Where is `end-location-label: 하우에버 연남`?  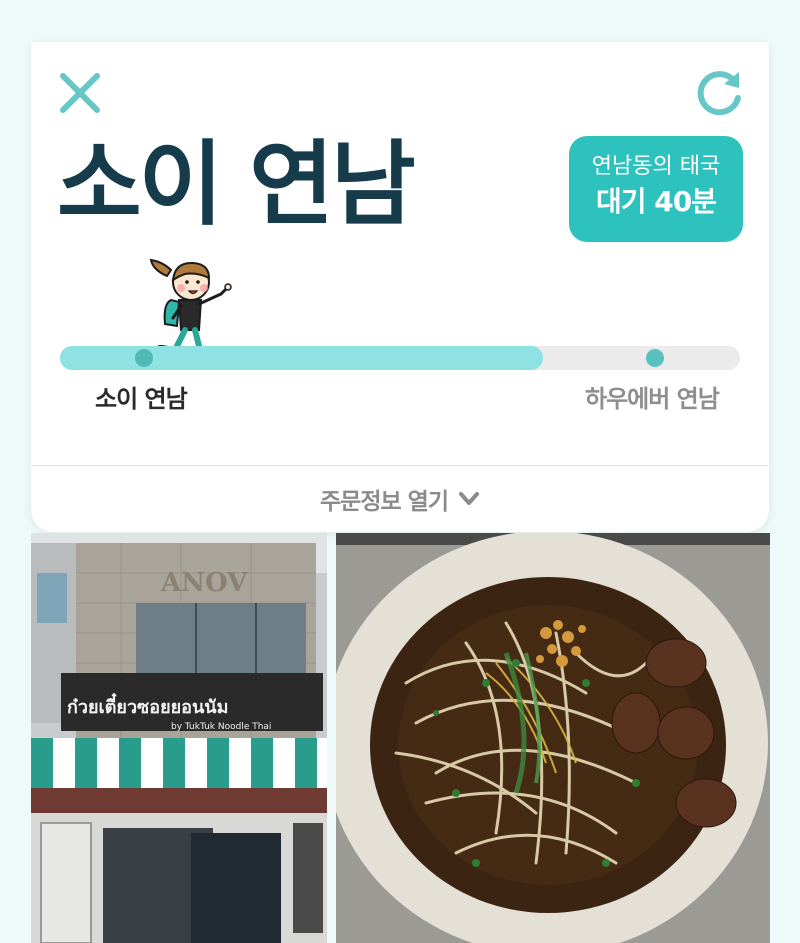 end-location-label: 하우에버 연남 is located at coordinates (652, 399).